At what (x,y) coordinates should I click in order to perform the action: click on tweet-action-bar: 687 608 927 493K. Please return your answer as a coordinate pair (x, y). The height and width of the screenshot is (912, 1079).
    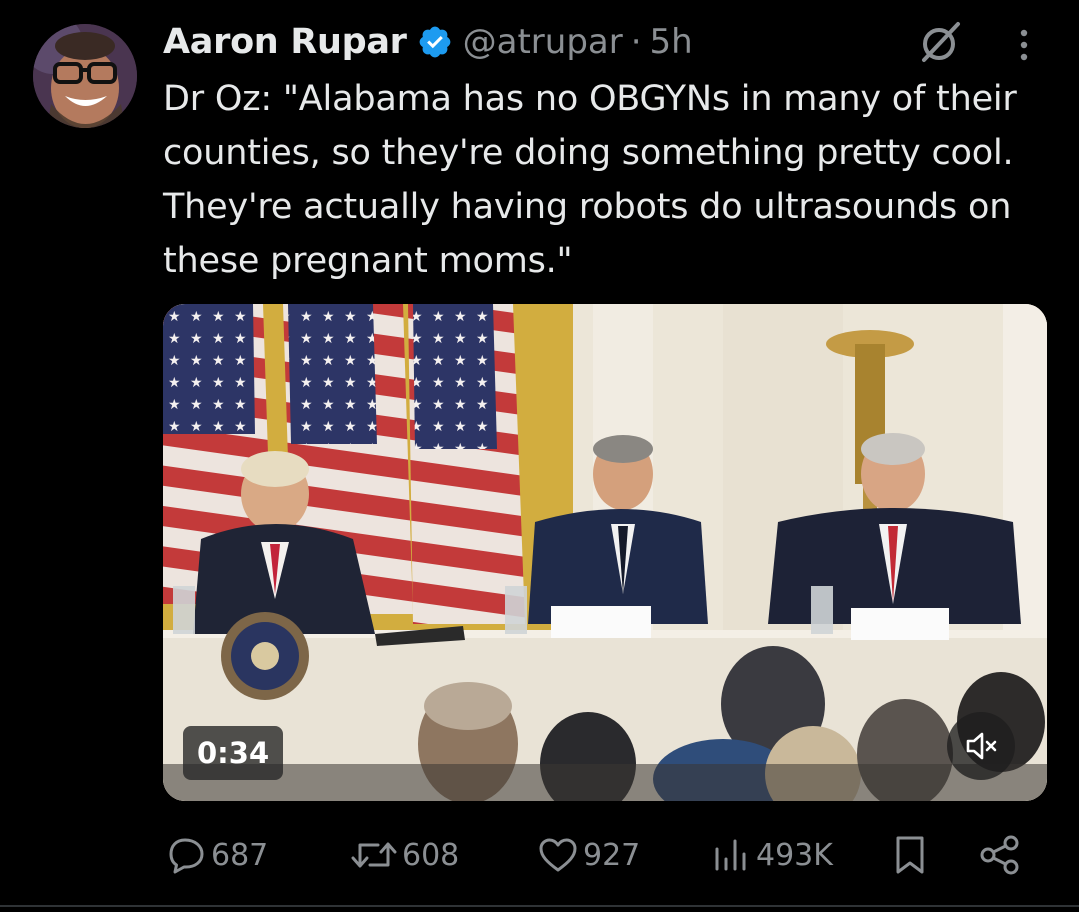
    Looking at the image, I should click on (539, 855).